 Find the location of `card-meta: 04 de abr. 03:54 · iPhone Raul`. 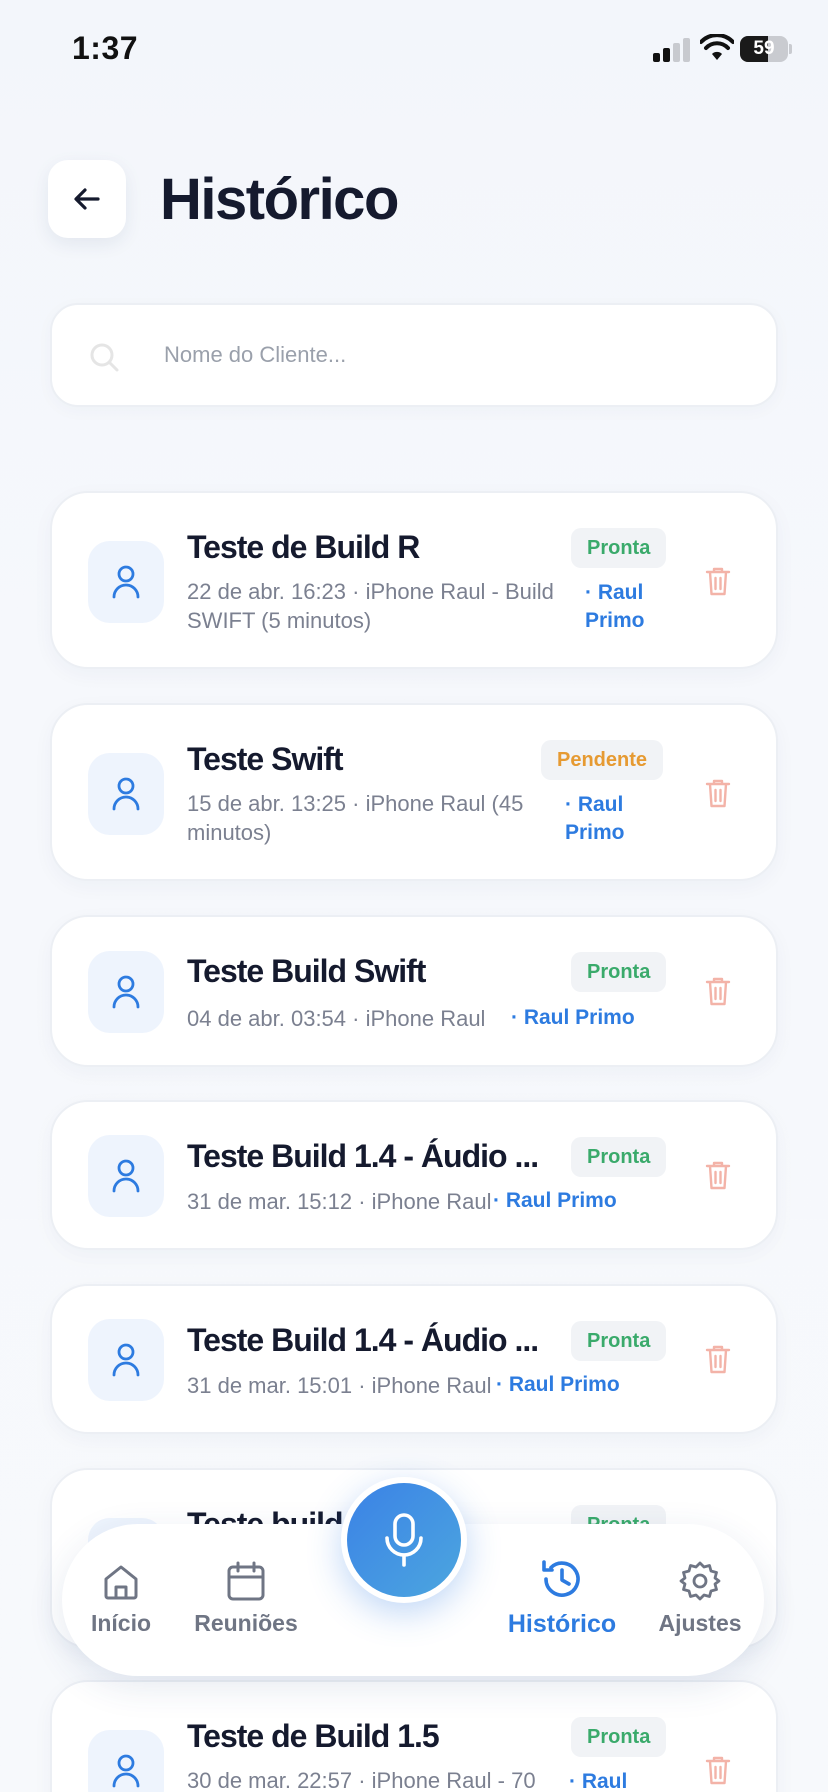

card-meta: 04 de abr. 03:54 · iPhone Raul is located at coordinates (336, 1018).